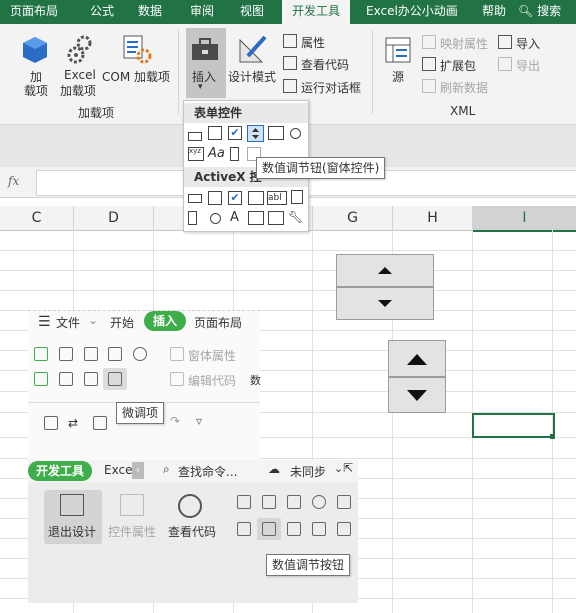  What do you see at coordinates (235, 133) in the screenshot?
I see `checkbox-control-icon: ✔` at bounding box center [235, 133].